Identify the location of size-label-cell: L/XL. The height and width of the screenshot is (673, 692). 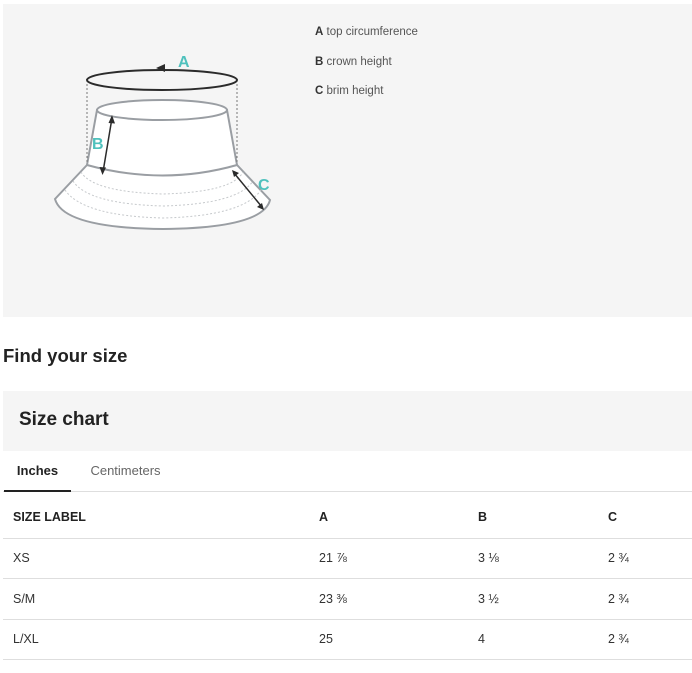
(161, 639).